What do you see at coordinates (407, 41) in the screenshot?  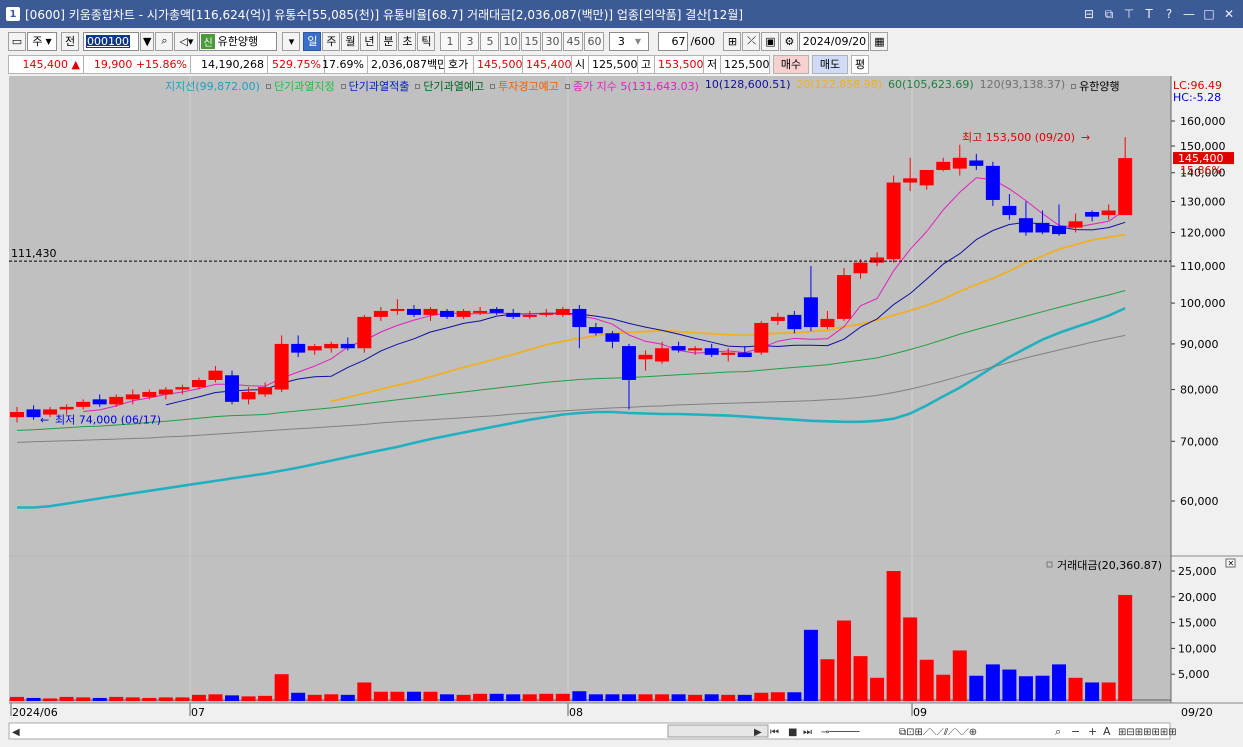 I see `tab-second: 초` at bounding box center [407, 41].